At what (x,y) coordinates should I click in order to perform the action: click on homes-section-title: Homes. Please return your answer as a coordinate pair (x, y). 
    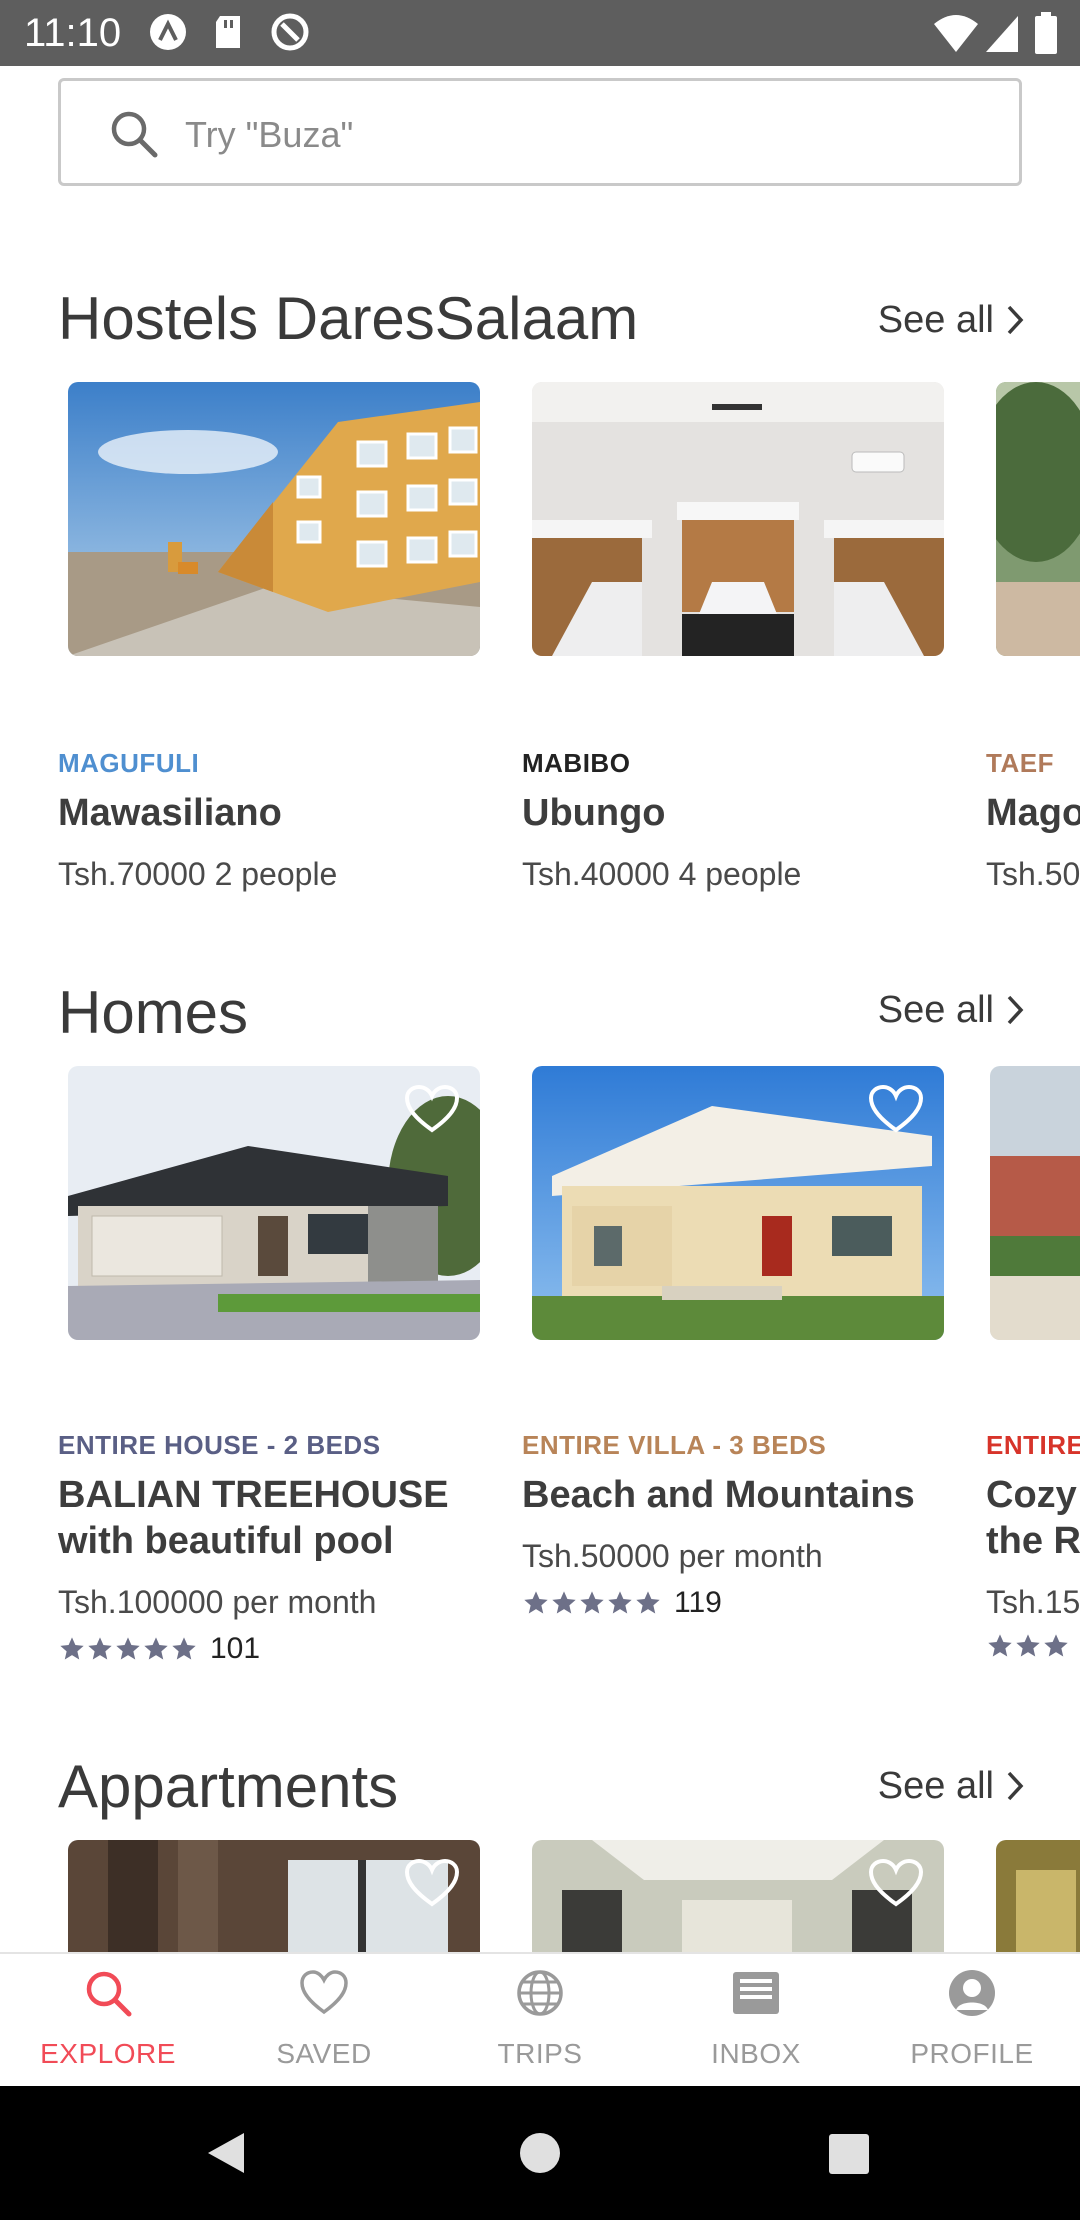
    Looking at the image, I should click on (153, 1012).